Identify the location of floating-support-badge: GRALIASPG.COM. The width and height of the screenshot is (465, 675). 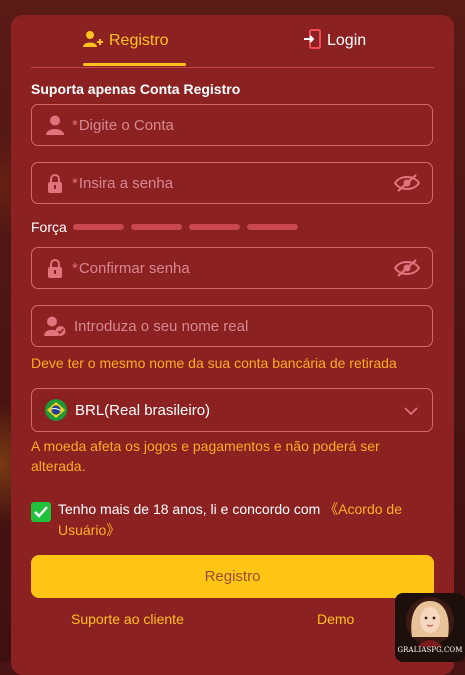
(430, 627).